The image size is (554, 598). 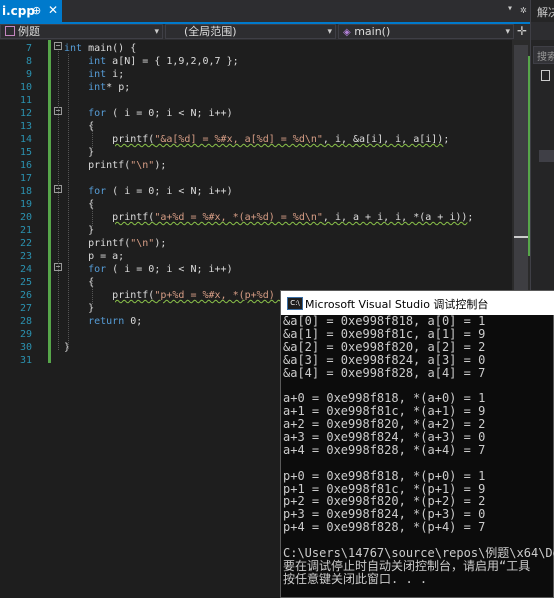 I want to click on line-number: 30, so click(x=25, y=347).